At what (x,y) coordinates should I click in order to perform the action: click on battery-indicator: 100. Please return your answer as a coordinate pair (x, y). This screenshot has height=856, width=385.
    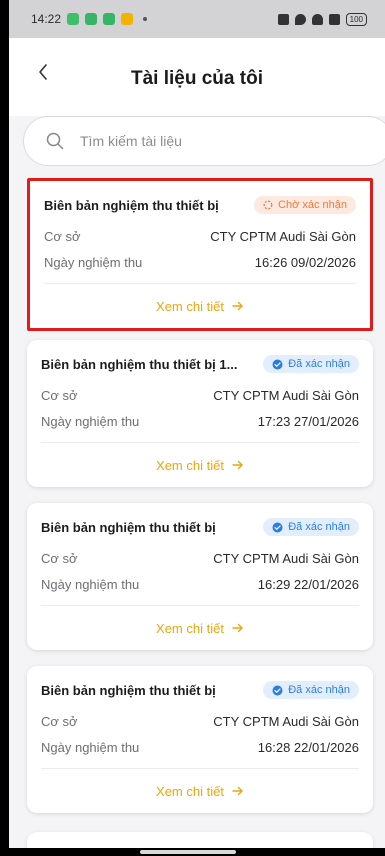
    Looking at the image, I should click on (356, 19).